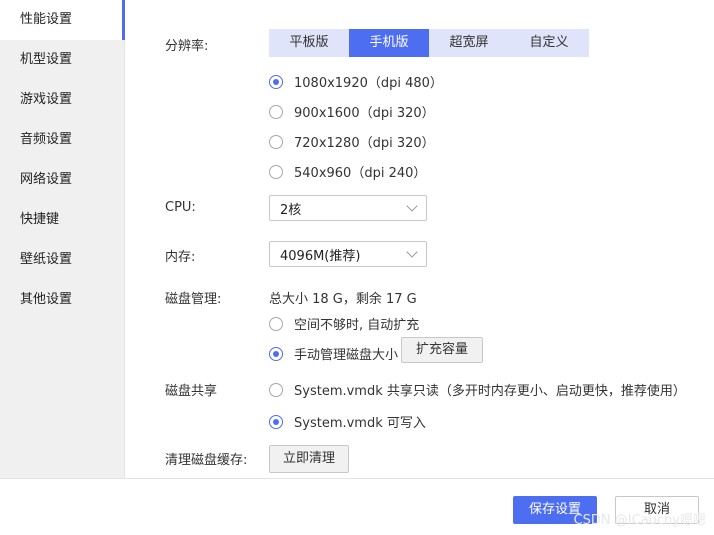 Image resolution: width=714 pixels, height=535 pixels. I want to click on tab-ultrawide: 超宽屏, so click(469, 43).